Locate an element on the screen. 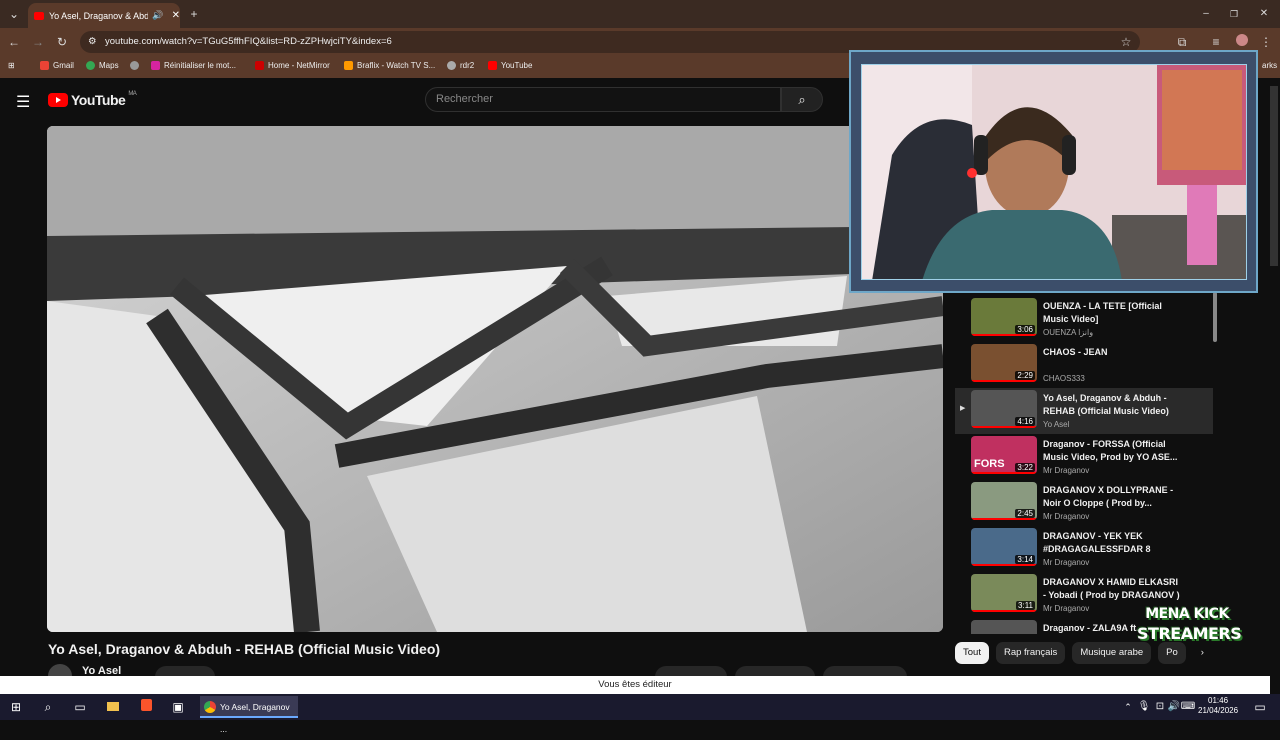  brave-browser-icon is located at coordinates (146, 707).